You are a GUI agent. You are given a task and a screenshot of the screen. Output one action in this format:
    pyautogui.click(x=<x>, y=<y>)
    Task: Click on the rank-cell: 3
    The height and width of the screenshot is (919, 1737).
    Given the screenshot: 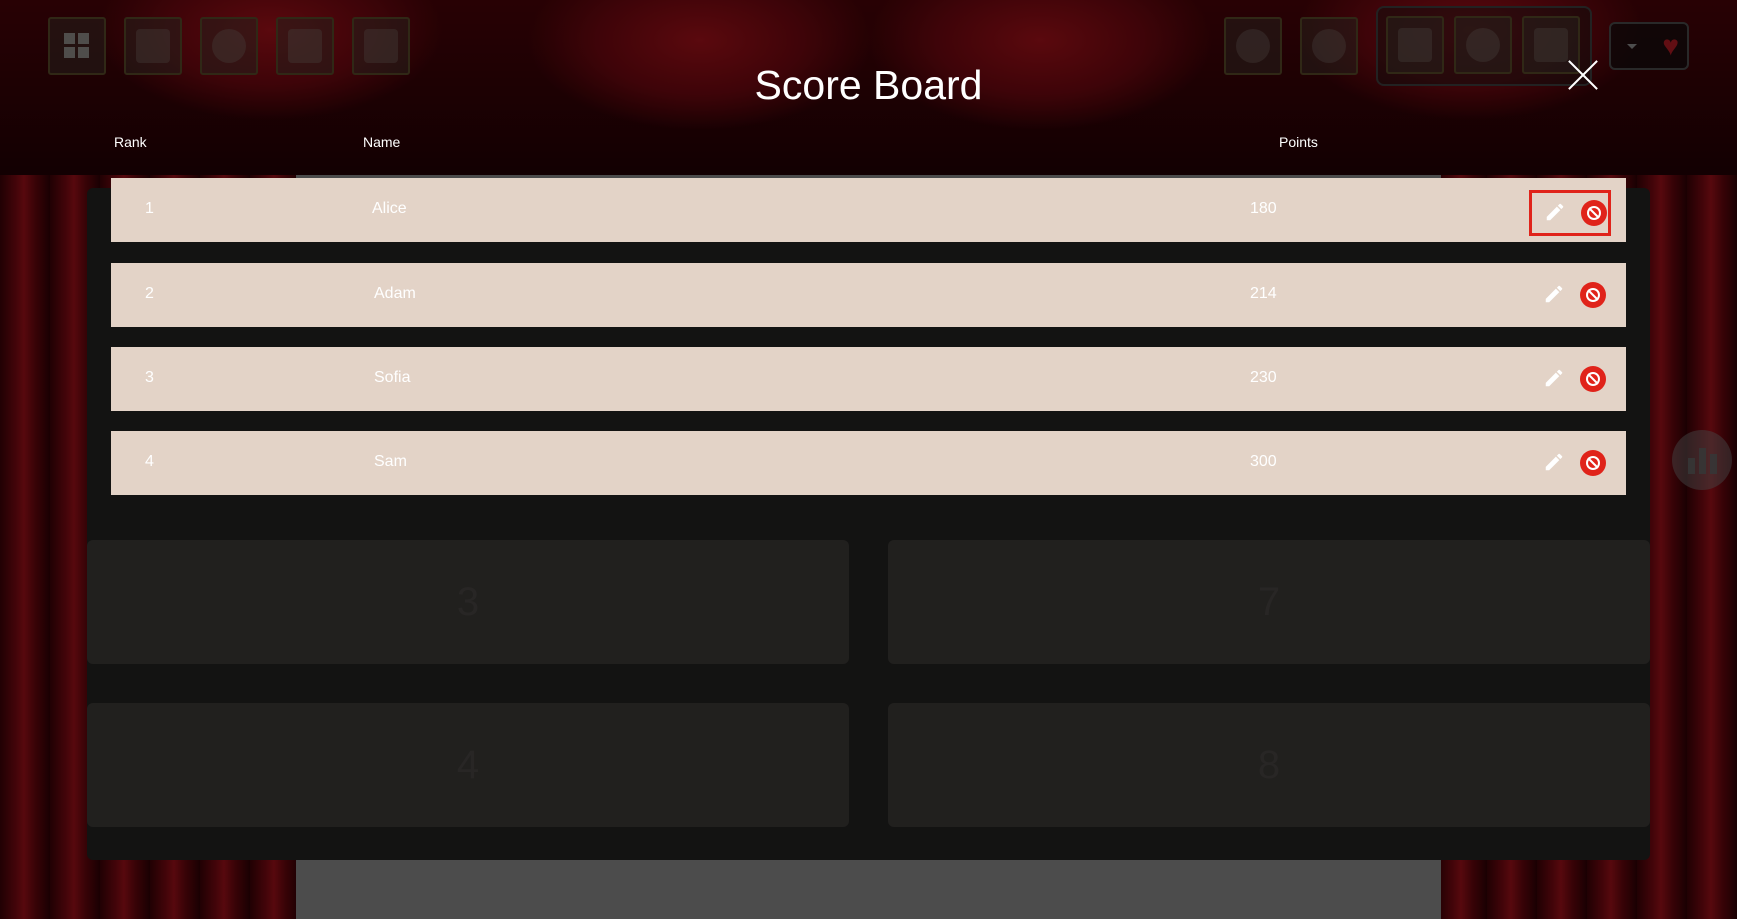 What is the action you would take?
    pyautogui.click(x=149, y=377)
    